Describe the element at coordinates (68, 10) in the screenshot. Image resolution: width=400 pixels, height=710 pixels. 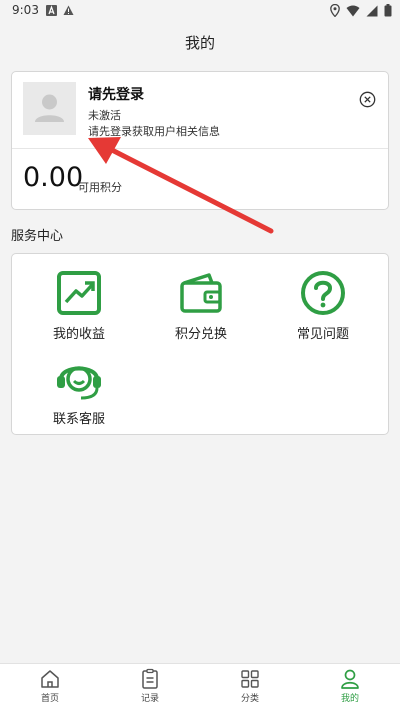
I see `warning-icon` at that location.